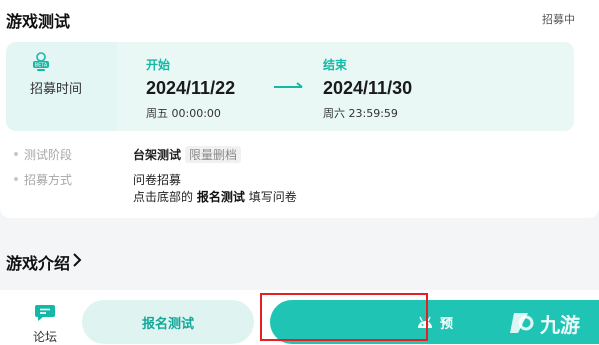 Image resolution: width=599 pixels, height=345 pixels. Describe the element at coordinates (41, 61) in the screenshot. I see `beta-badge-icon: BETA` at that location.